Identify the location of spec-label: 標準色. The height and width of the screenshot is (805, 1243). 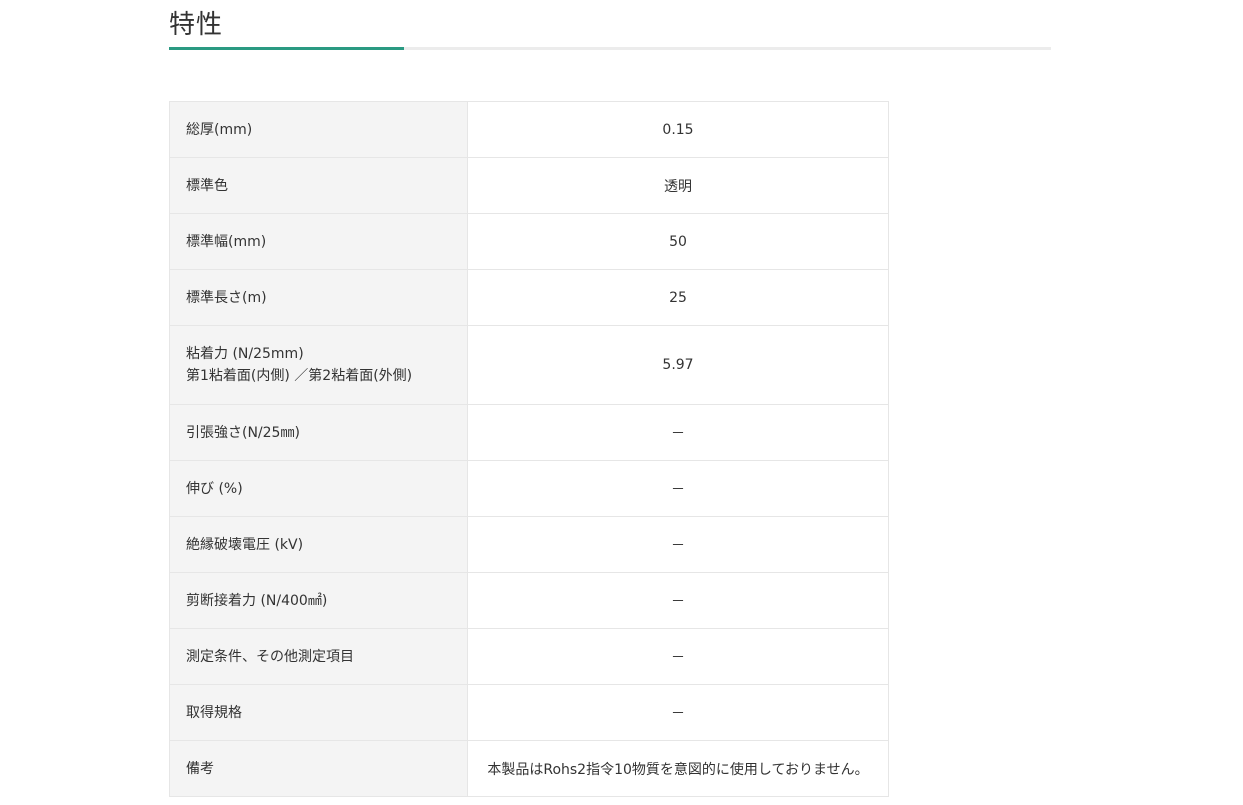
(318, 185).